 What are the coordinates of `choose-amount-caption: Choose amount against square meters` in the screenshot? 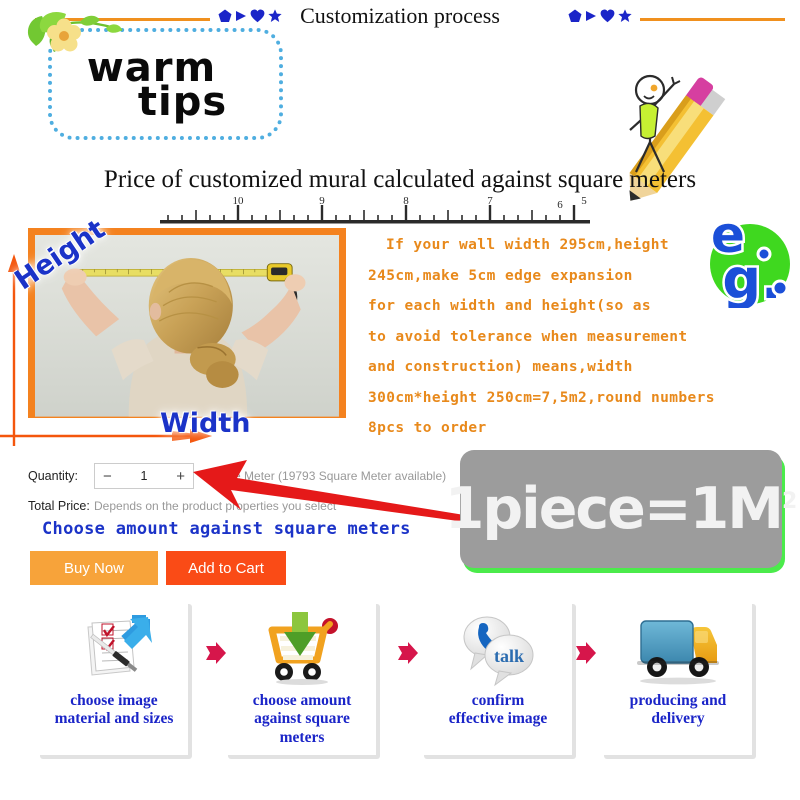 It's located at (226, 529).